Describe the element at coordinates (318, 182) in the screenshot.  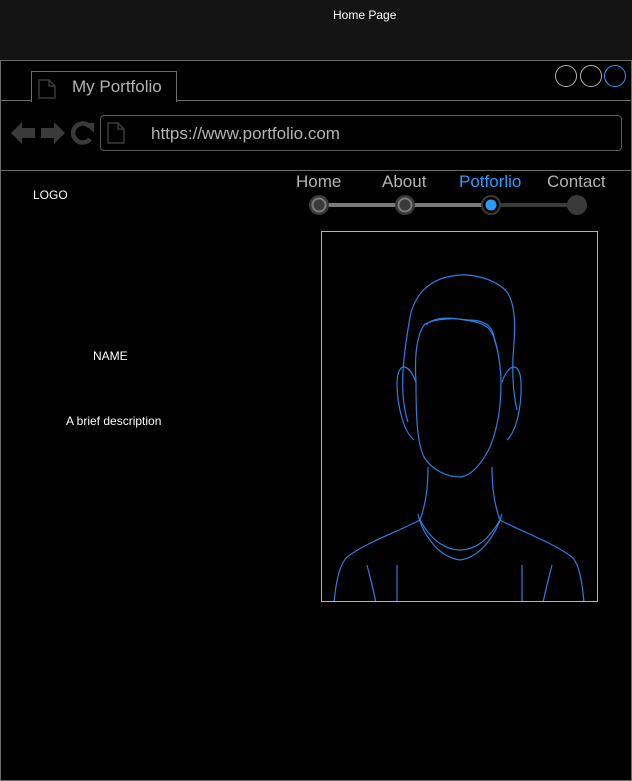
I see `nav-home: Home` at that location.